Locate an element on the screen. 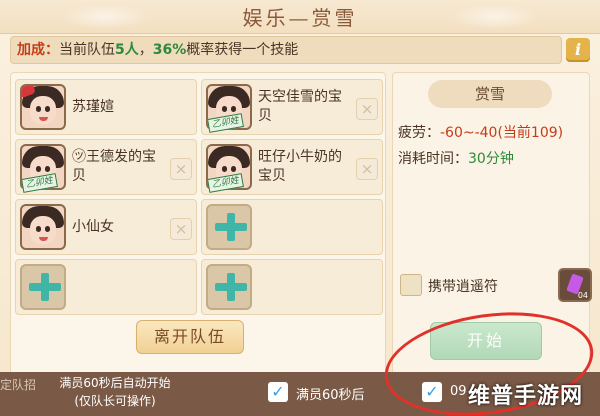 This screenshot has width=600, height=416. fatigue-value: -60~-40 is located at coordinates (469, 133).